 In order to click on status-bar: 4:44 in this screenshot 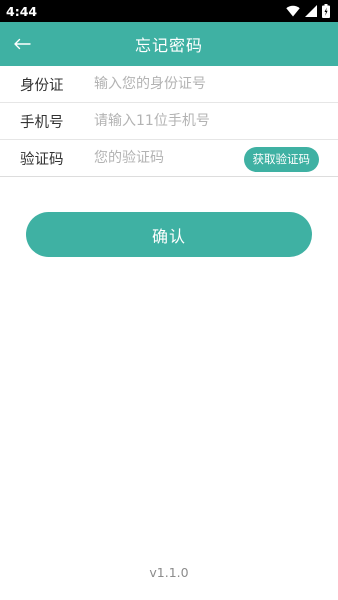, I will do `click(169, 11)`.